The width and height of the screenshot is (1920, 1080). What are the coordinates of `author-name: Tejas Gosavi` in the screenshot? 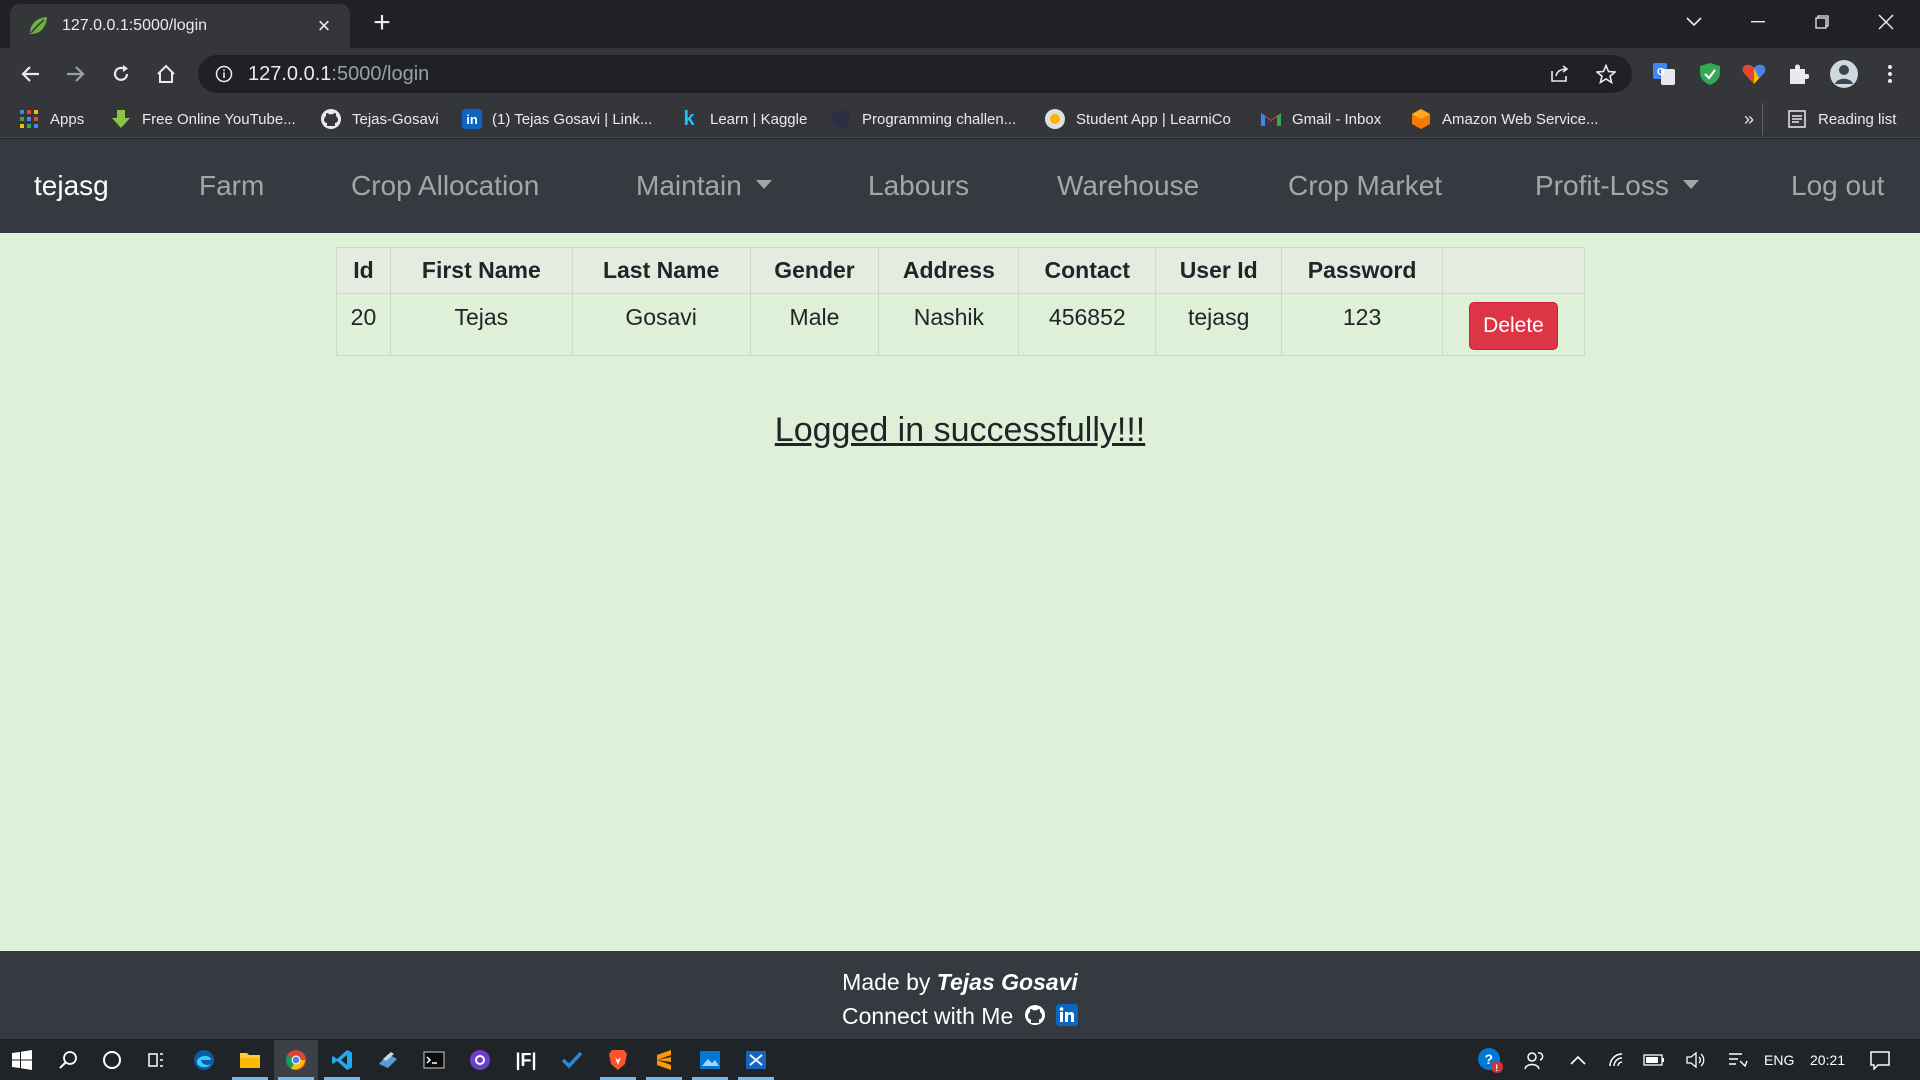 It's located at (1007, 982).